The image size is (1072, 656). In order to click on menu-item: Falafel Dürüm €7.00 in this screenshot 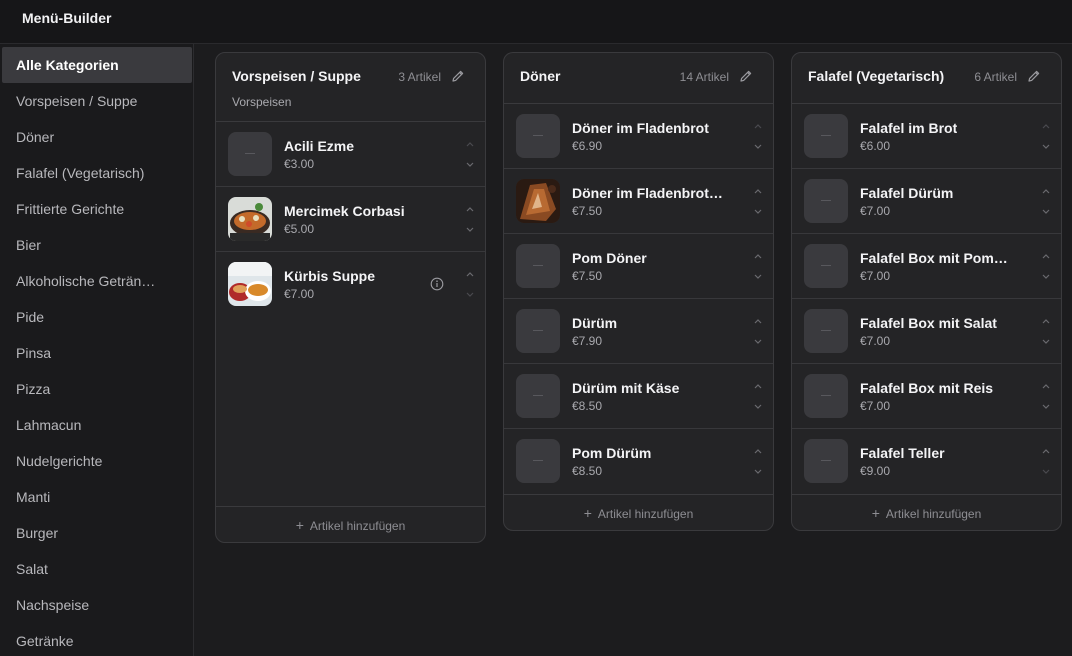, I will do `click(926, 201)`.